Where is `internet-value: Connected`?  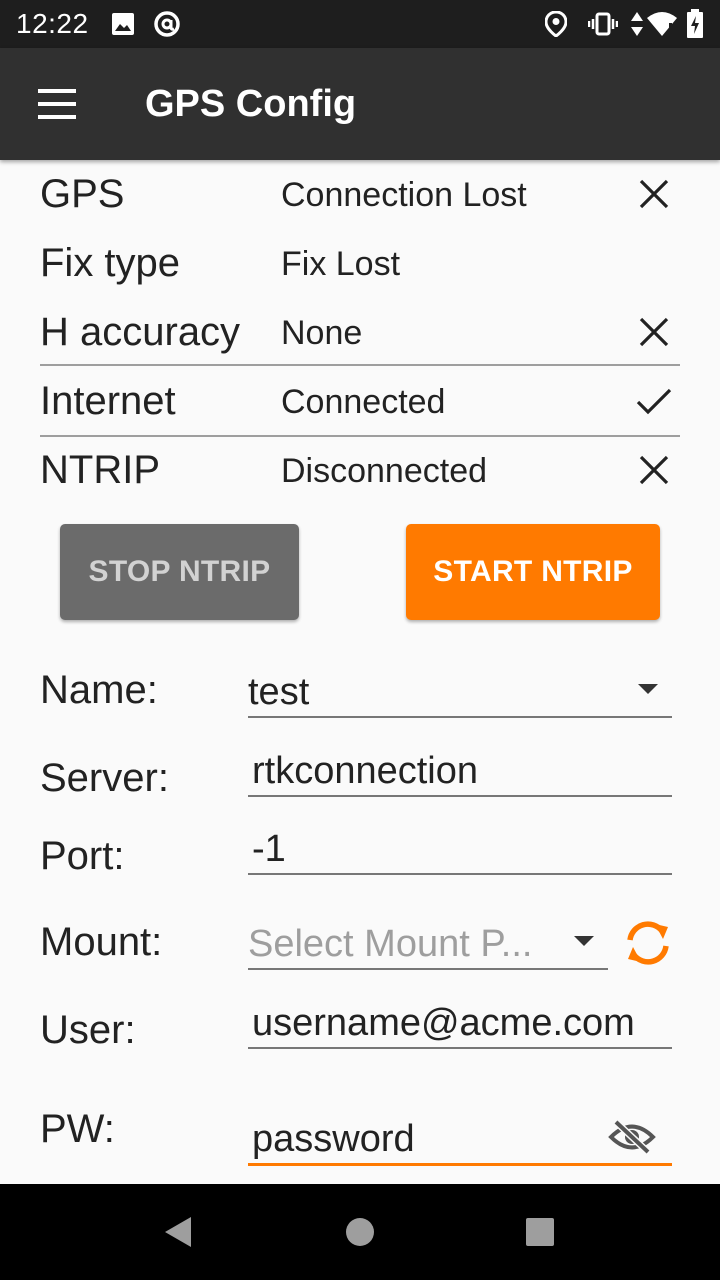
internet-value: Connected is located at coordinates (363, 402).